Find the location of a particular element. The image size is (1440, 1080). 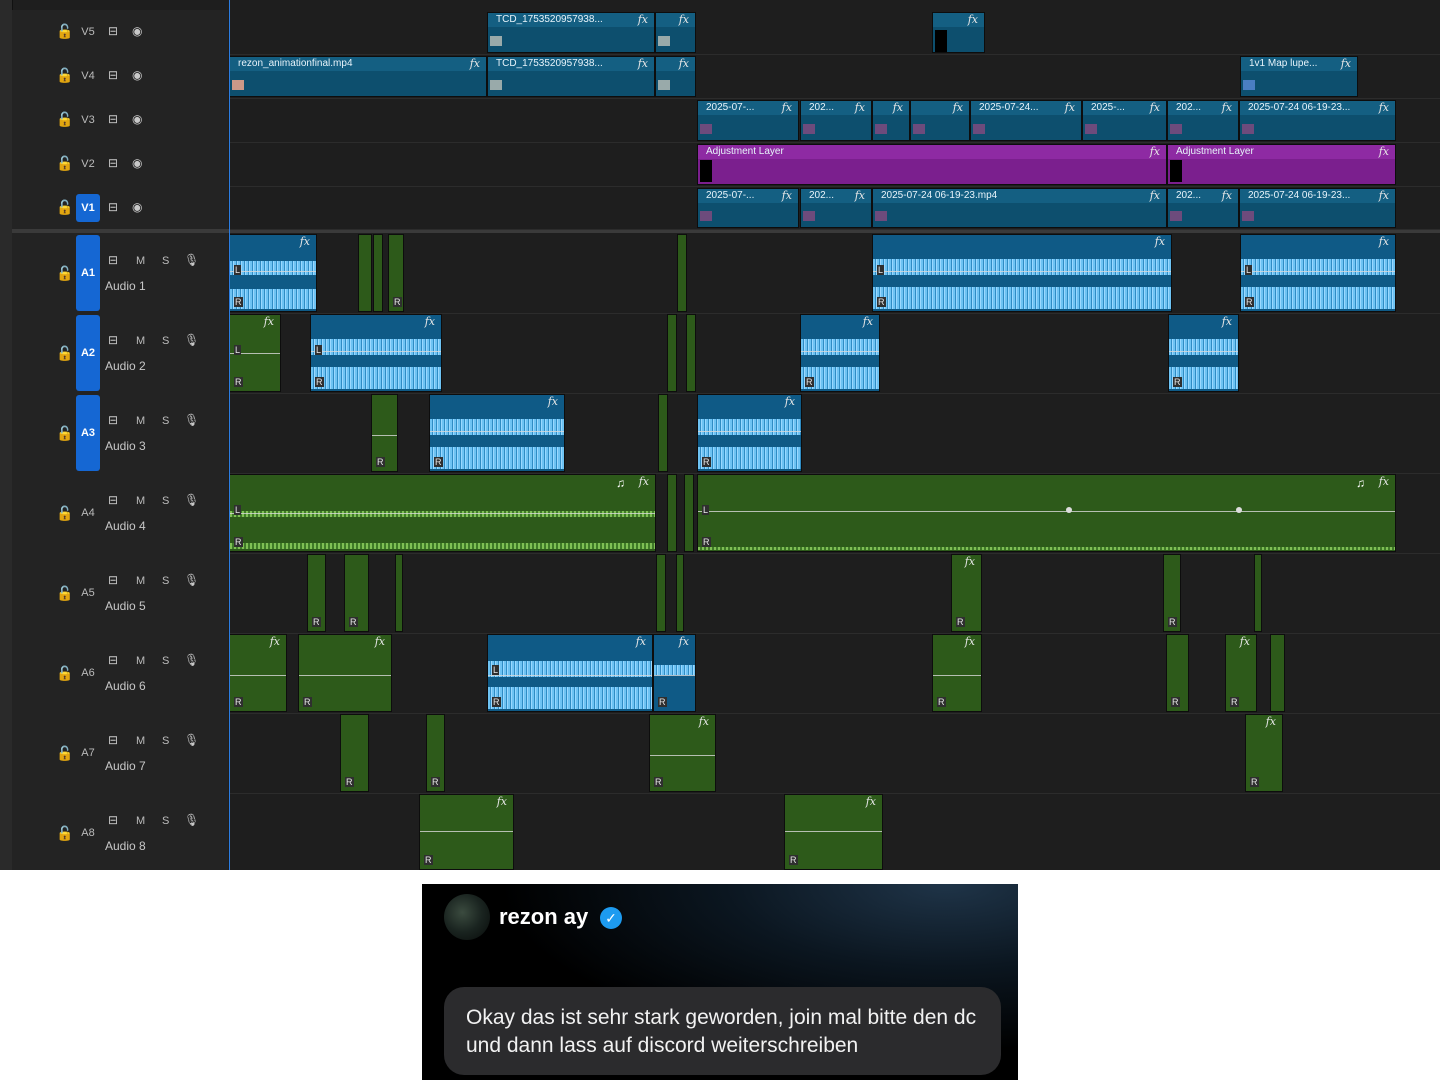

track-label-v5: V5 is located at coordinates (88, 32).